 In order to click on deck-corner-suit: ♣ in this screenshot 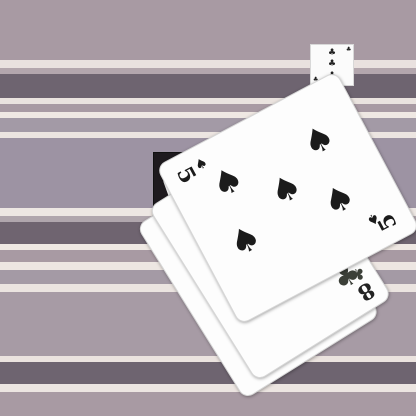, I will do `click(349, 49)`.